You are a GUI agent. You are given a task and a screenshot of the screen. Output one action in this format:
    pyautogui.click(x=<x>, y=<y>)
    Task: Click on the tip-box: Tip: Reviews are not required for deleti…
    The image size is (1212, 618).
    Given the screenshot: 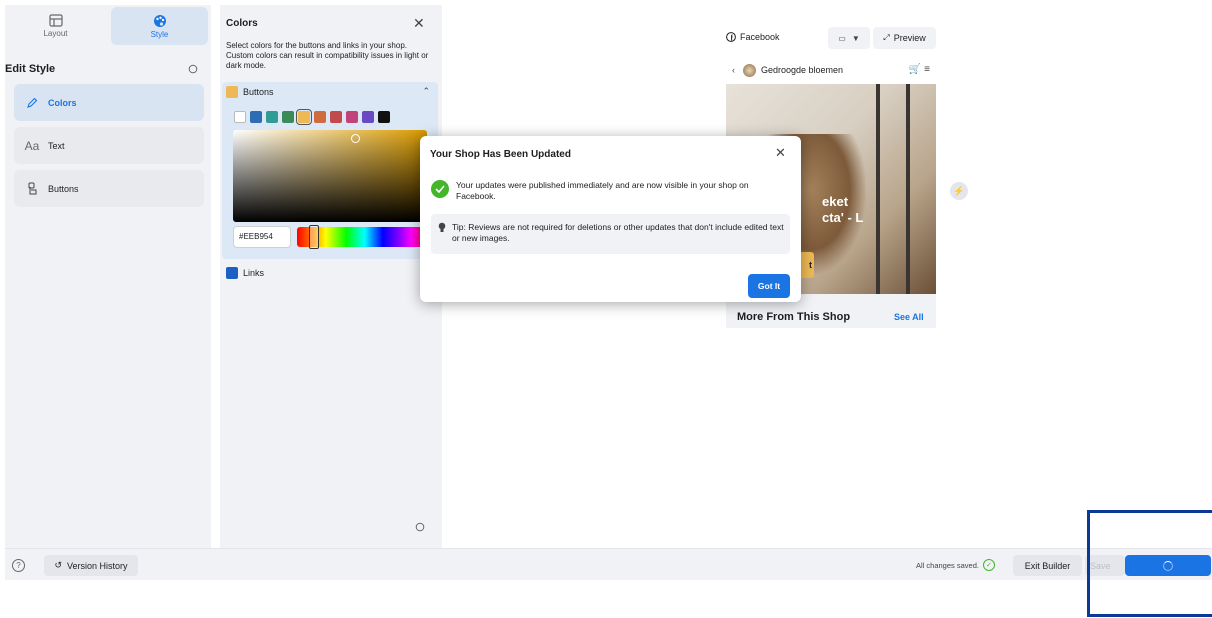 What is the action you would take?
    pyautogui.click(x=610, y=234)
    